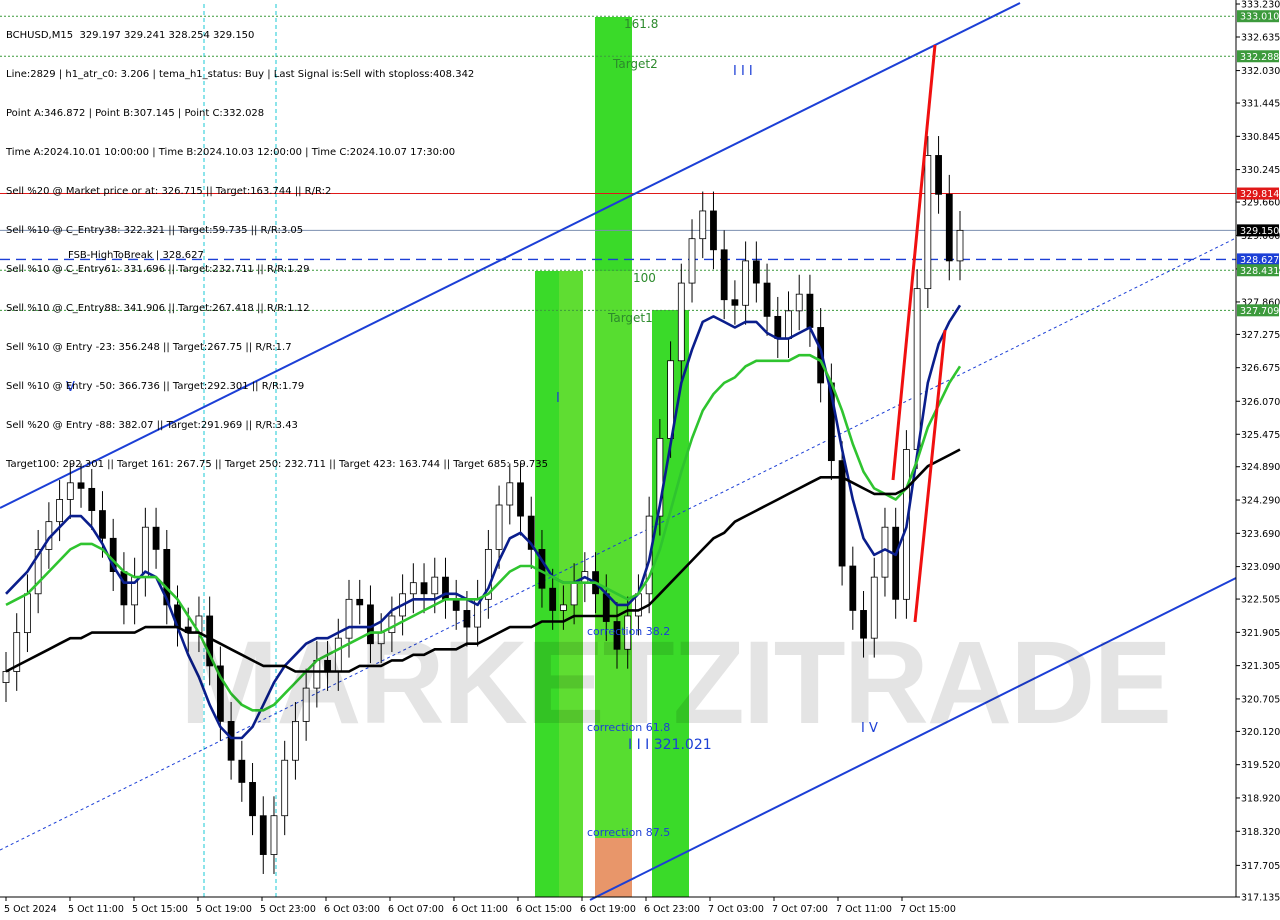 Image resolution: width=1280 pixels, height=920 pixels. What do you see at coordinates (1260, 368) in the screenshot?
I see `y-tick-label: 326.675` at bounding box center [1260, 368].